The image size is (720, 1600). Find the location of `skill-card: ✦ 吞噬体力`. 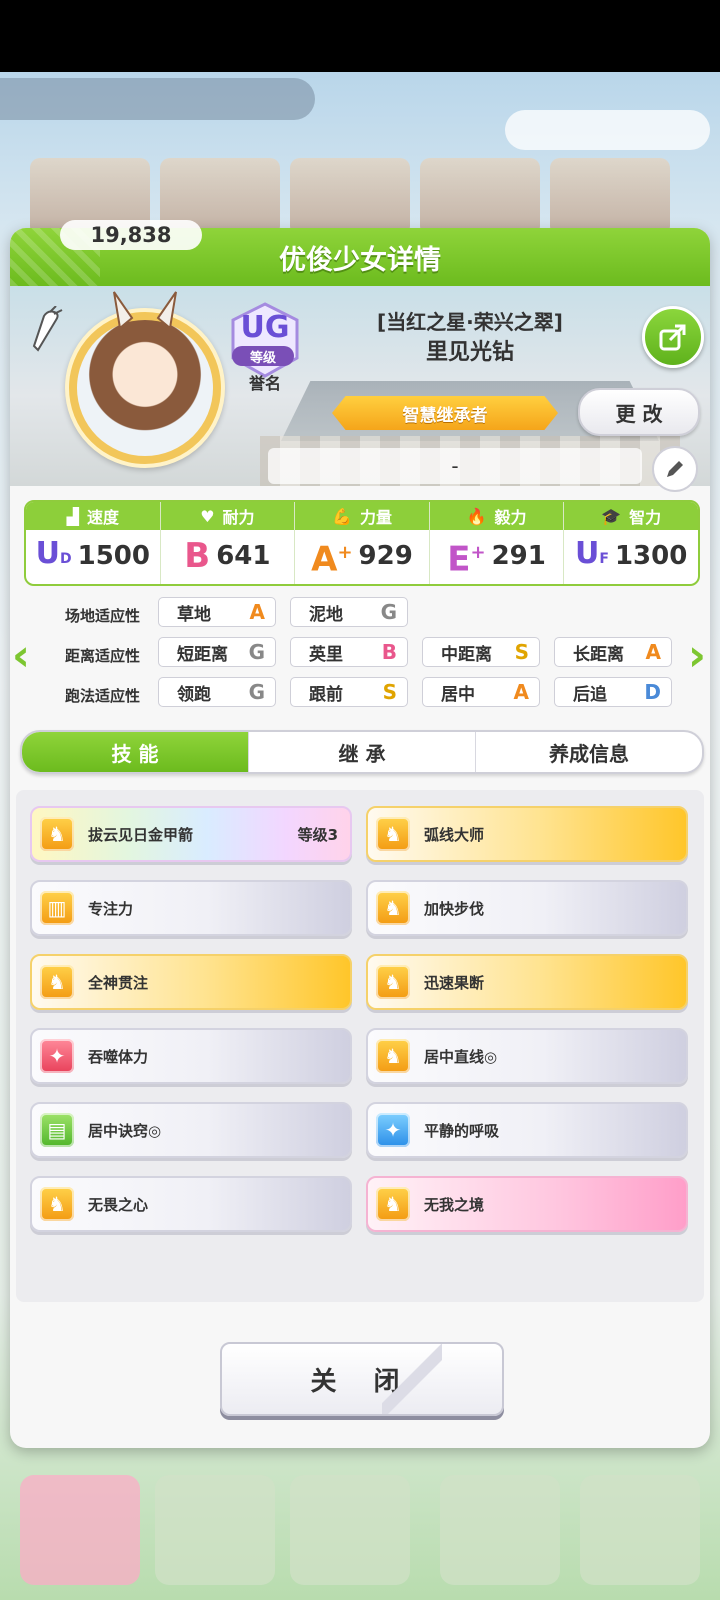

skill-card: ✦ 吞噬体力 is located at coordinates (191, 1056).